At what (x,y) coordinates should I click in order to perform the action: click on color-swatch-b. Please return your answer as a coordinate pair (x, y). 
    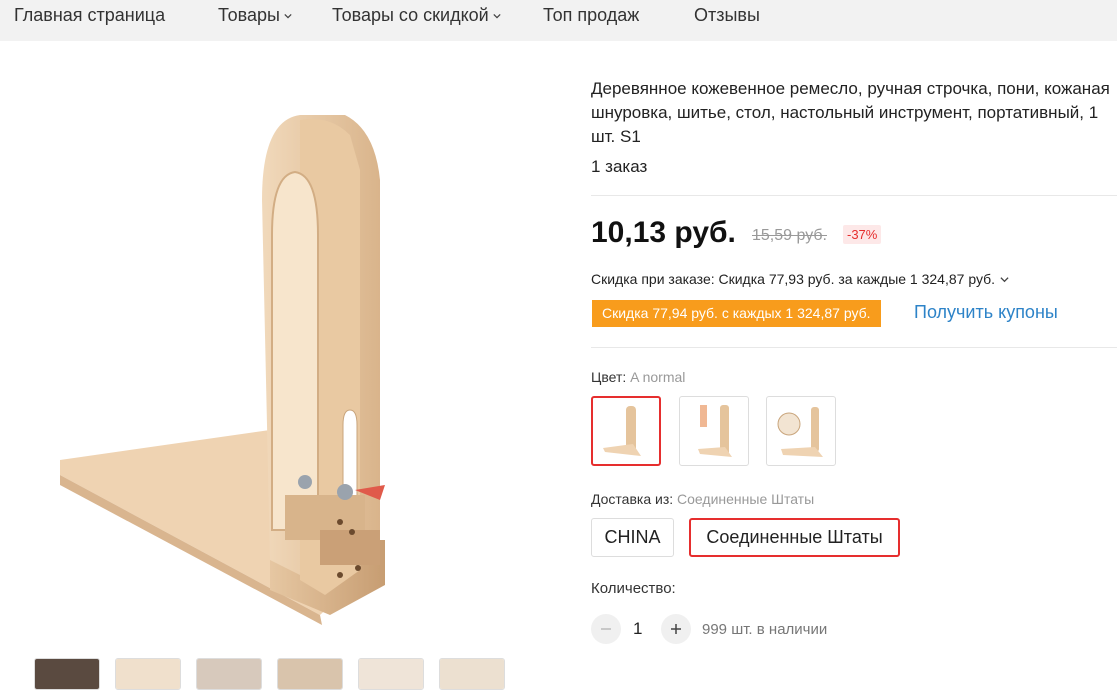
    Looking at the image, I should click on (714, 431).